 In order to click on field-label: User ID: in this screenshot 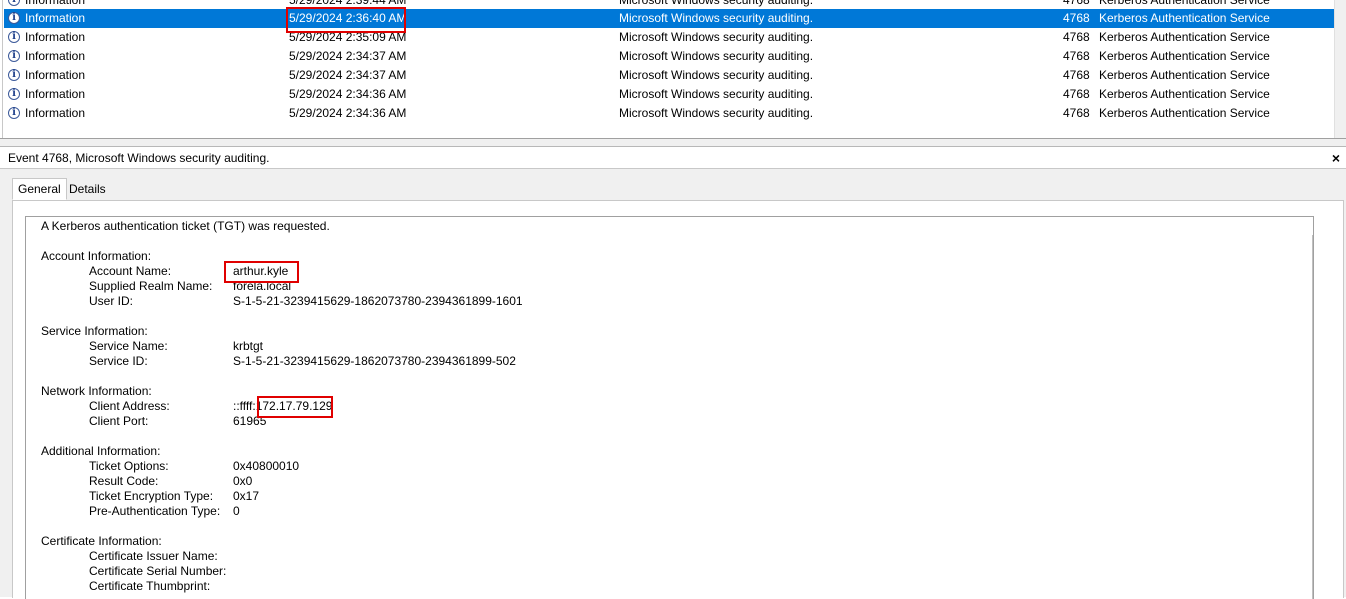, I will do `click(111, 301)`.